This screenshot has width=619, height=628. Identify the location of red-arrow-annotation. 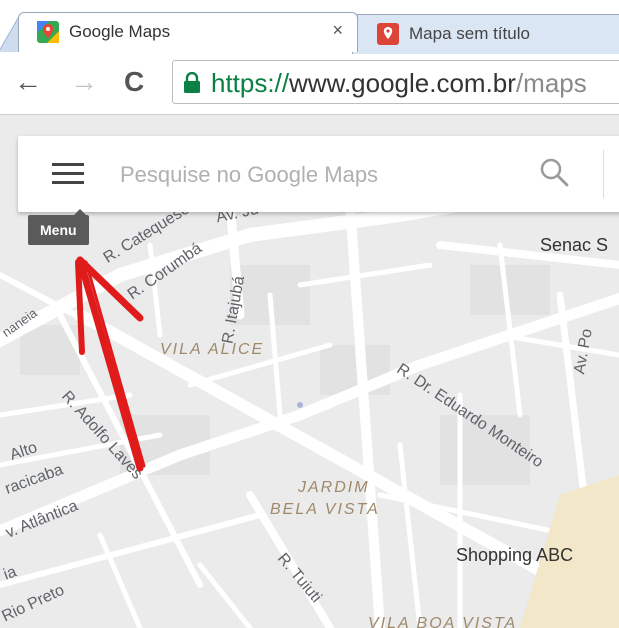
(110, 364).